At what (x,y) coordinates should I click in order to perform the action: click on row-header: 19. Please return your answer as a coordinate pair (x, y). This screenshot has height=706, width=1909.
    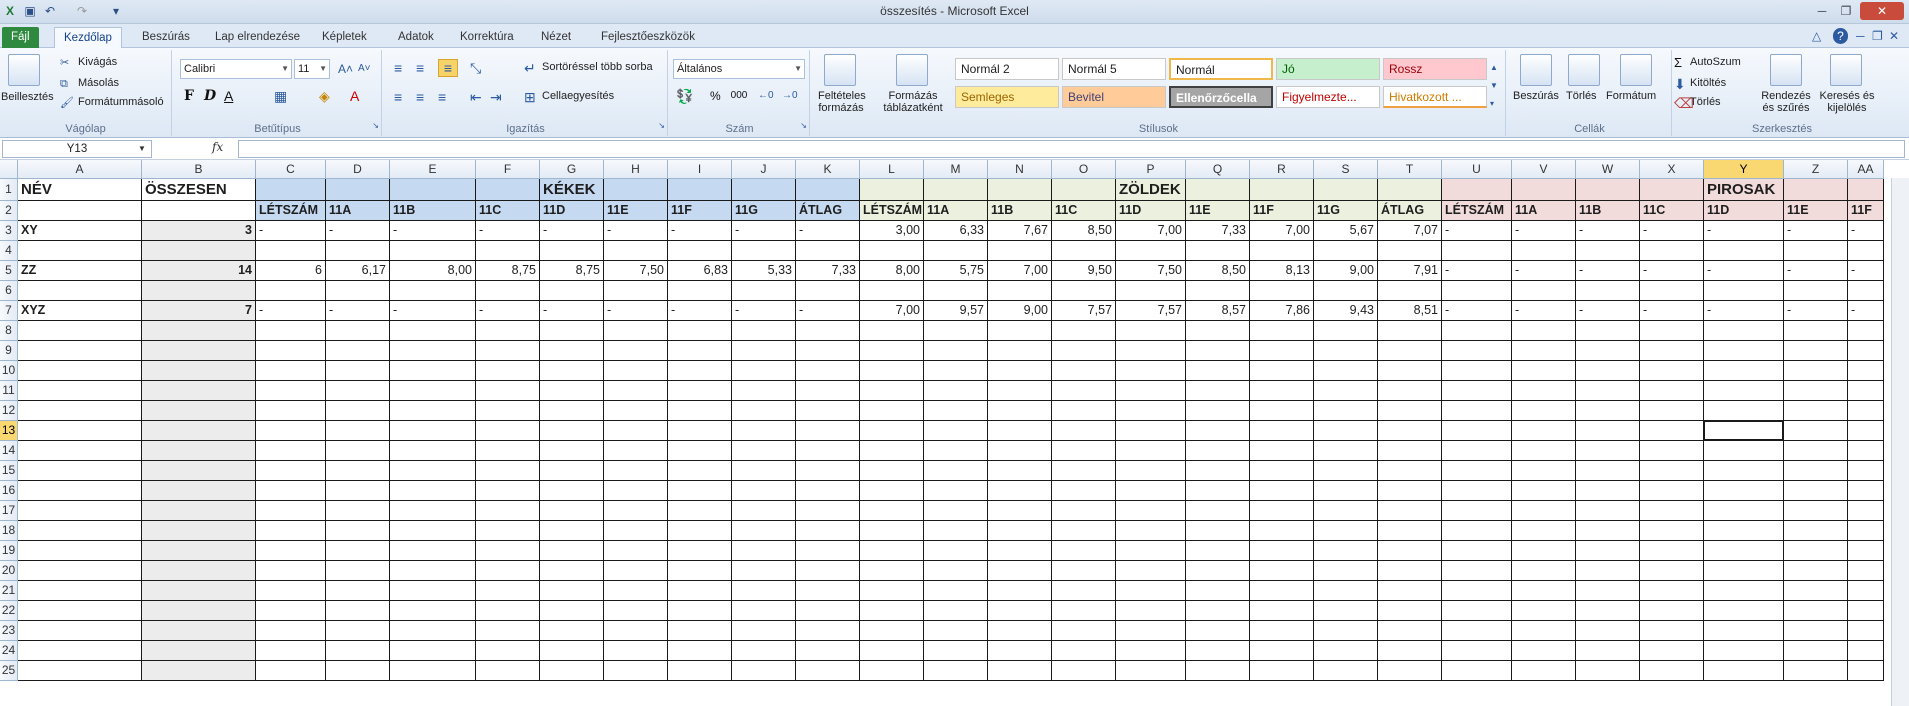
    Looking at the image, I should click on (9, 551).